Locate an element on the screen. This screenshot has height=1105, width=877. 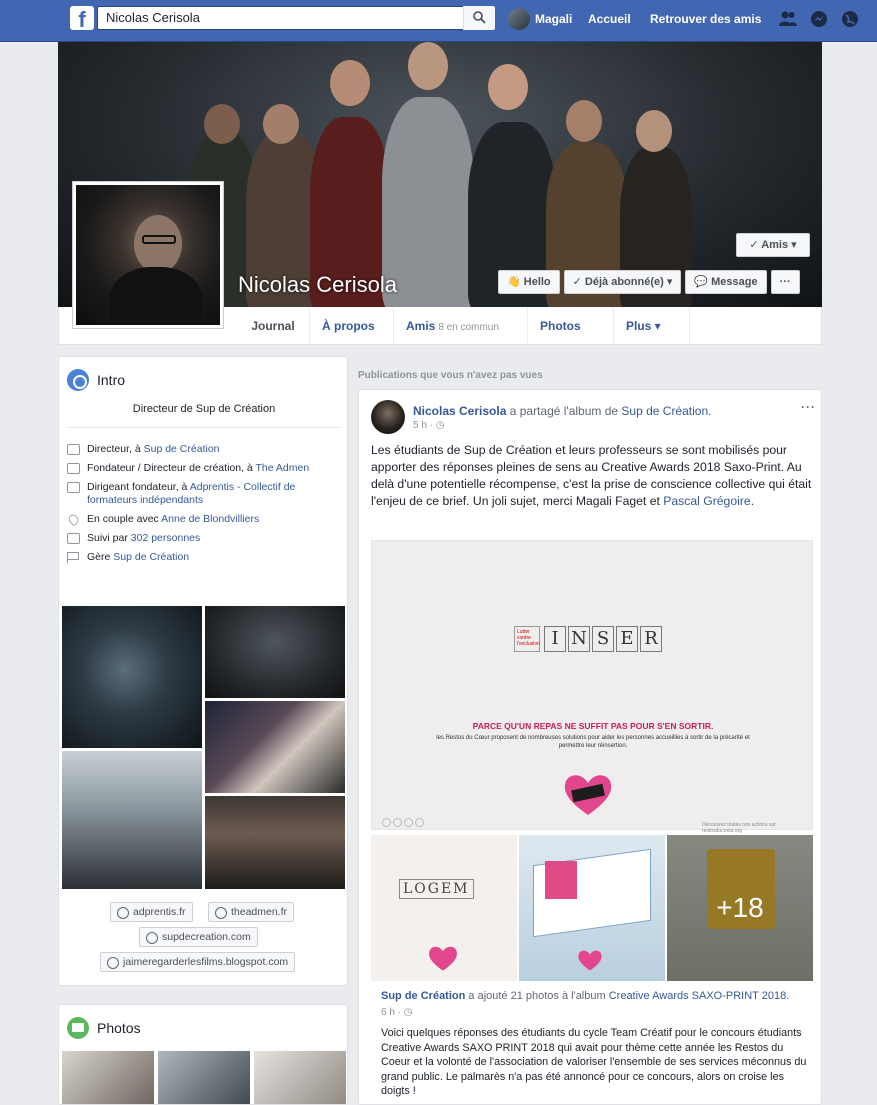
search-icon is located at coordinates (479, 17).